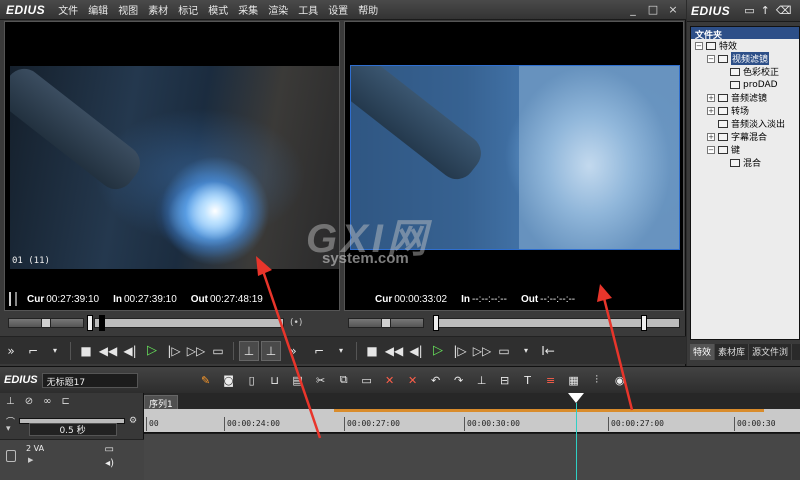 The image size is (800, 480). What do you see at coordinates (653, 10) in the screenshot?
I see `maximize-icon: □` at bounding box center [653, 10].